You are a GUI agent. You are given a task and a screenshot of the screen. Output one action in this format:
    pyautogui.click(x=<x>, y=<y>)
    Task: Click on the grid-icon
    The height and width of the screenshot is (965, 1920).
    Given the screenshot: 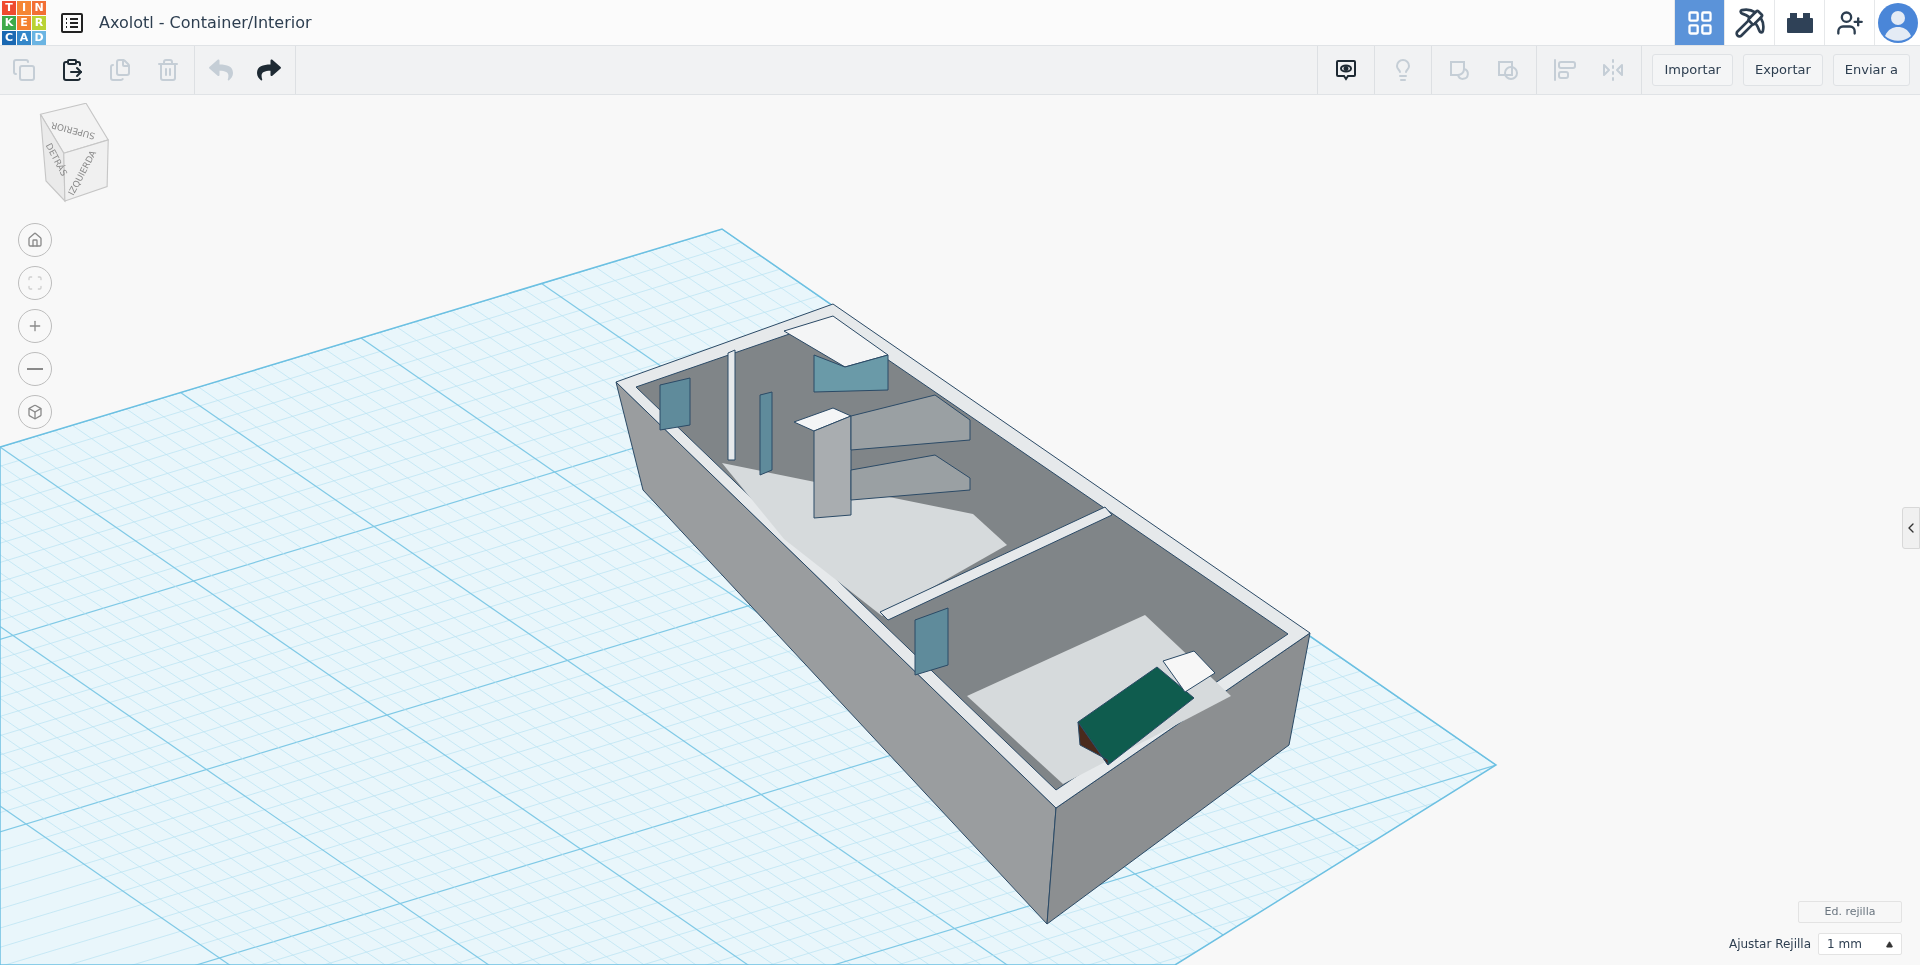 What is the action you would take?
    pyautogui.click(x=1699, y=22)
    